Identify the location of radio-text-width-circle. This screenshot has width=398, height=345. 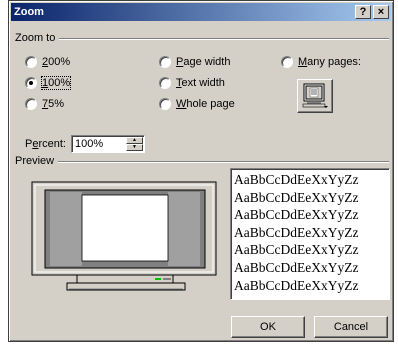
(165, 83).